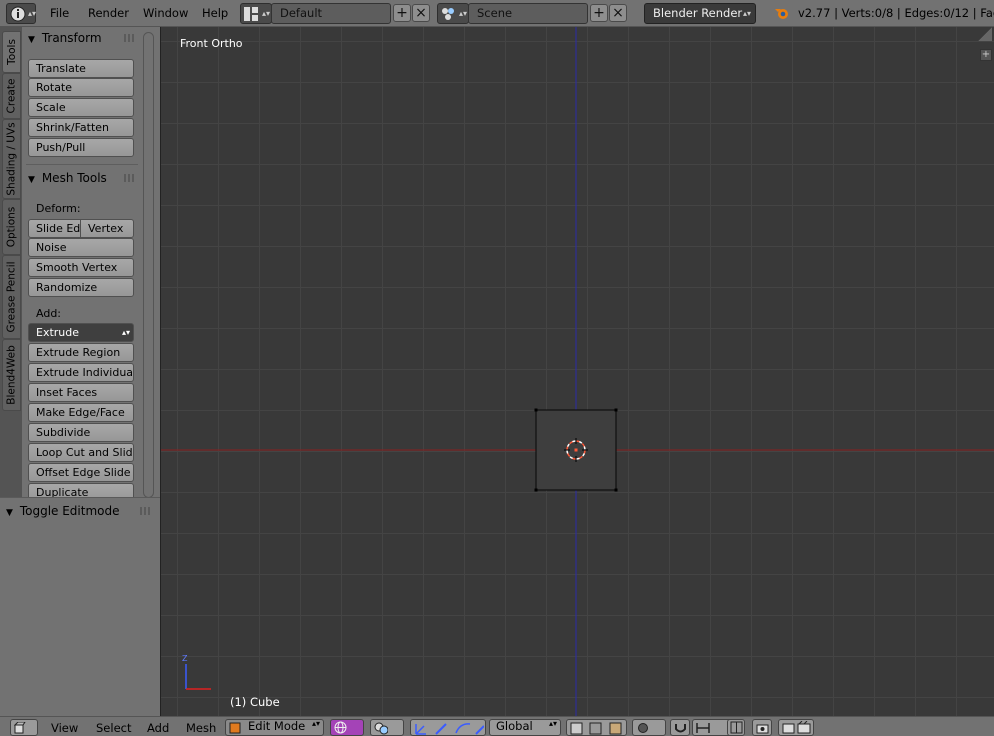  Describe the element at coordinates (81, 452) in the screenshot. I see `loop-cut-and-slide-button: Loop Cut and Slide` at that location.